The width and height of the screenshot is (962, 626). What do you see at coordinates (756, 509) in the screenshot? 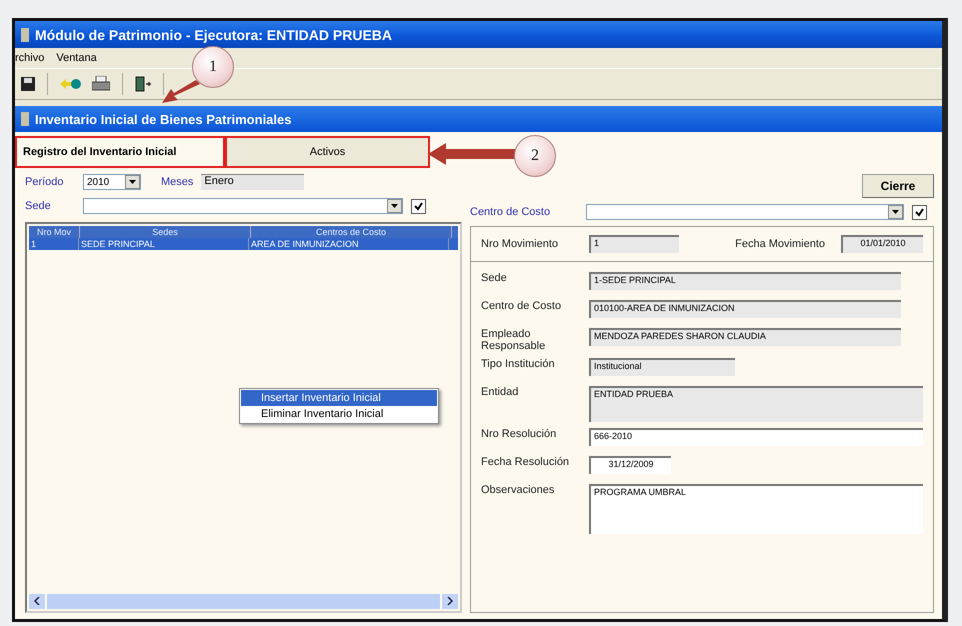
I see `form-field: PROGRAMA UMBRAL` at bounding box center [756, 509].